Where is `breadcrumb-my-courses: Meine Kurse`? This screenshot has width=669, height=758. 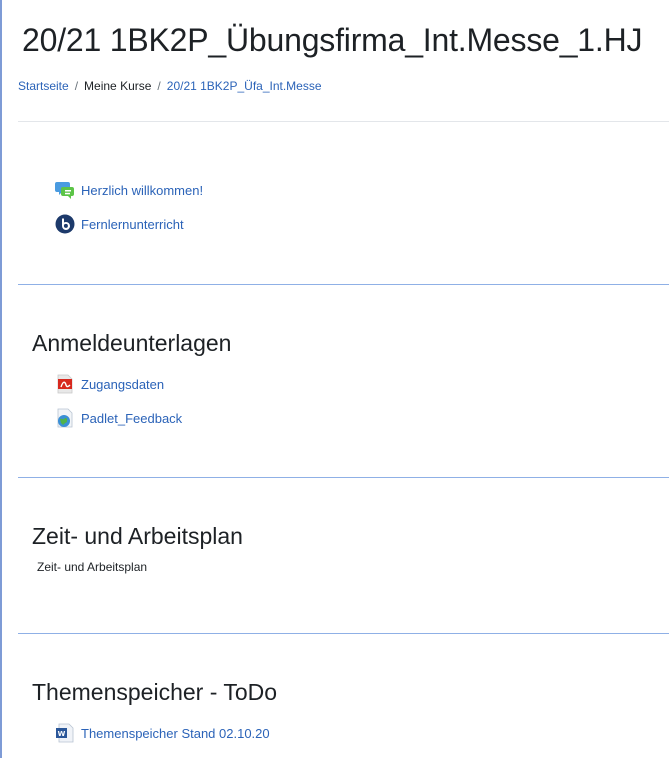 breadcrumb-my-courses: Meine Kurse is located at coordinates (118, 86).